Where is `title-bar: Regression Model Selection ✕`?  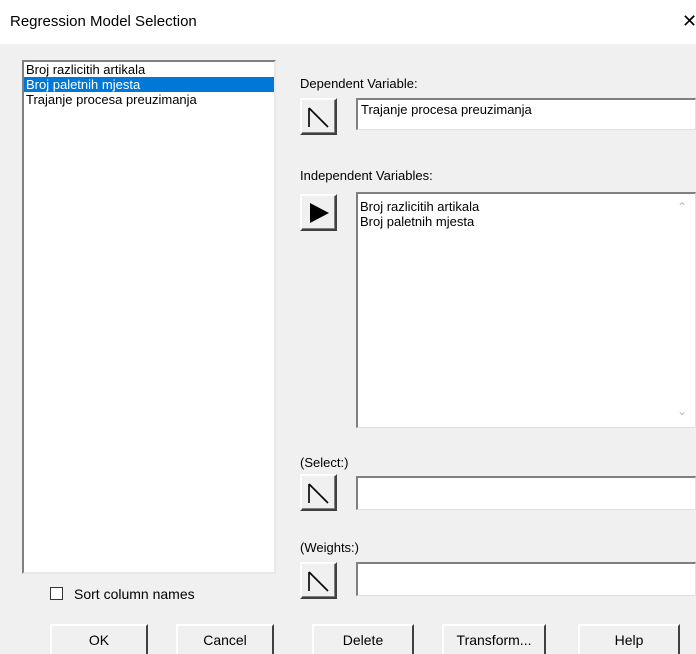 title-bar: Regression Model Selection ✕ is located at coordinates (348, 22).